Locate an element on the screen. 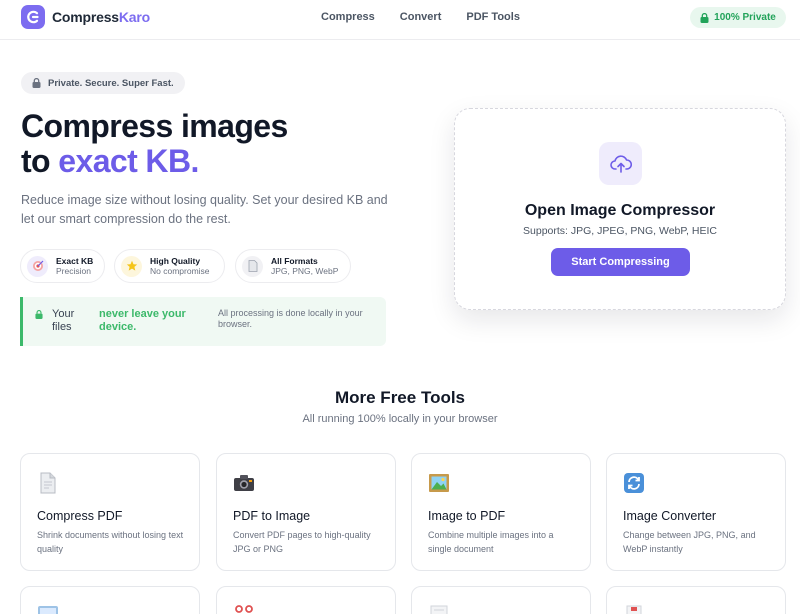  brand-name: CompressKaro is located at coordinates (101, 17).